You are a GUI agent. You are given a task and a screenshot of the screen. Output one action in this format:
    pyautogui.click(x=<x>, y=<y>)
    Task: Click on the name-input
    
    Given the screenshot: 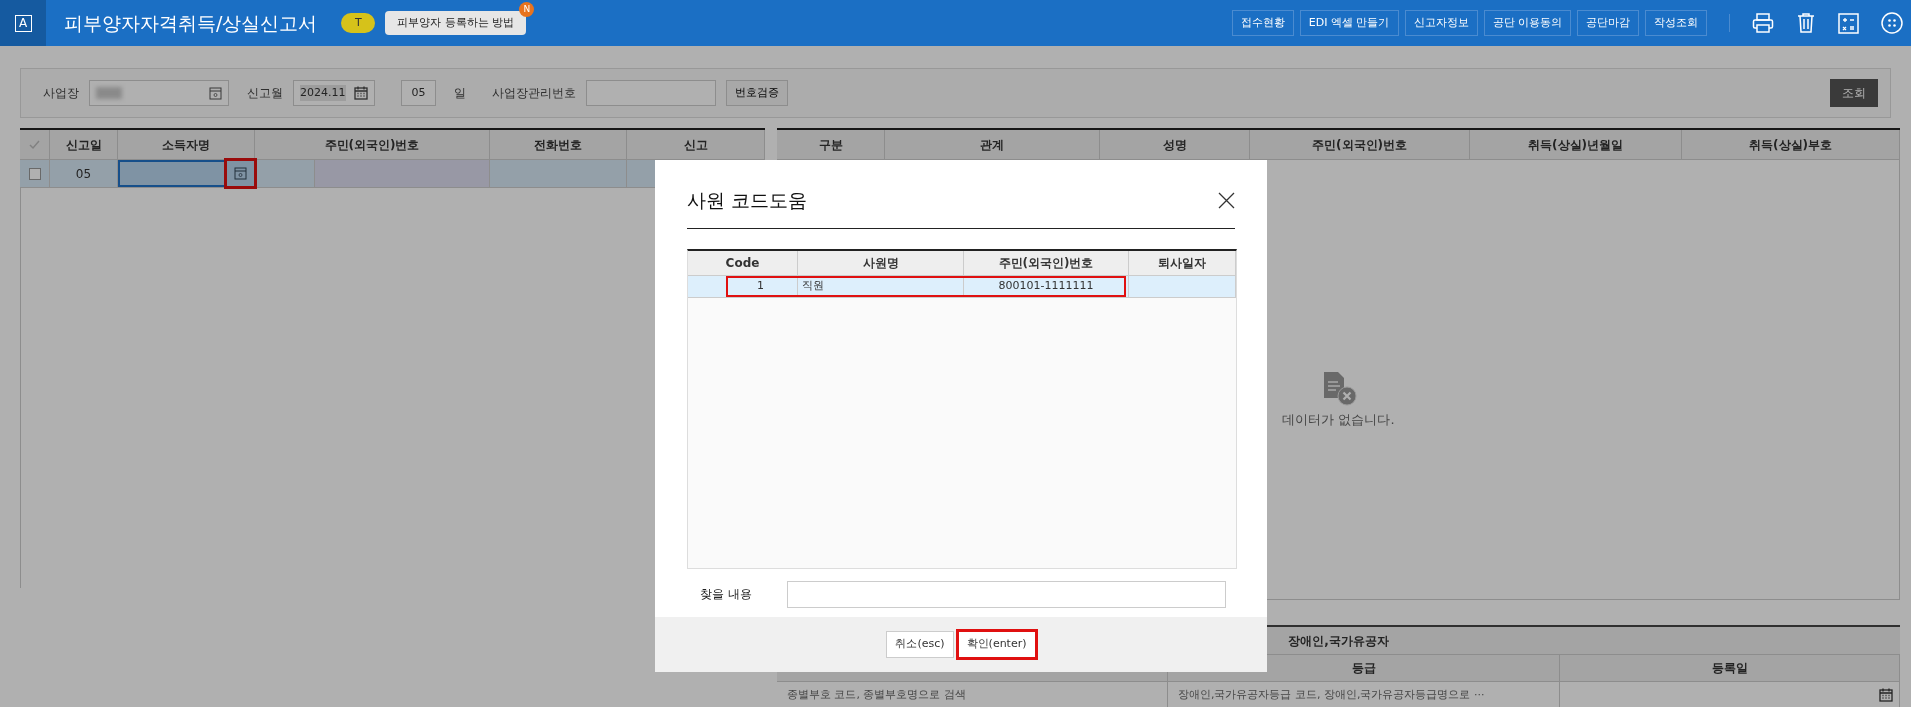 What is the action you would take?
    pyautogui.click(x=172, y=173)
    